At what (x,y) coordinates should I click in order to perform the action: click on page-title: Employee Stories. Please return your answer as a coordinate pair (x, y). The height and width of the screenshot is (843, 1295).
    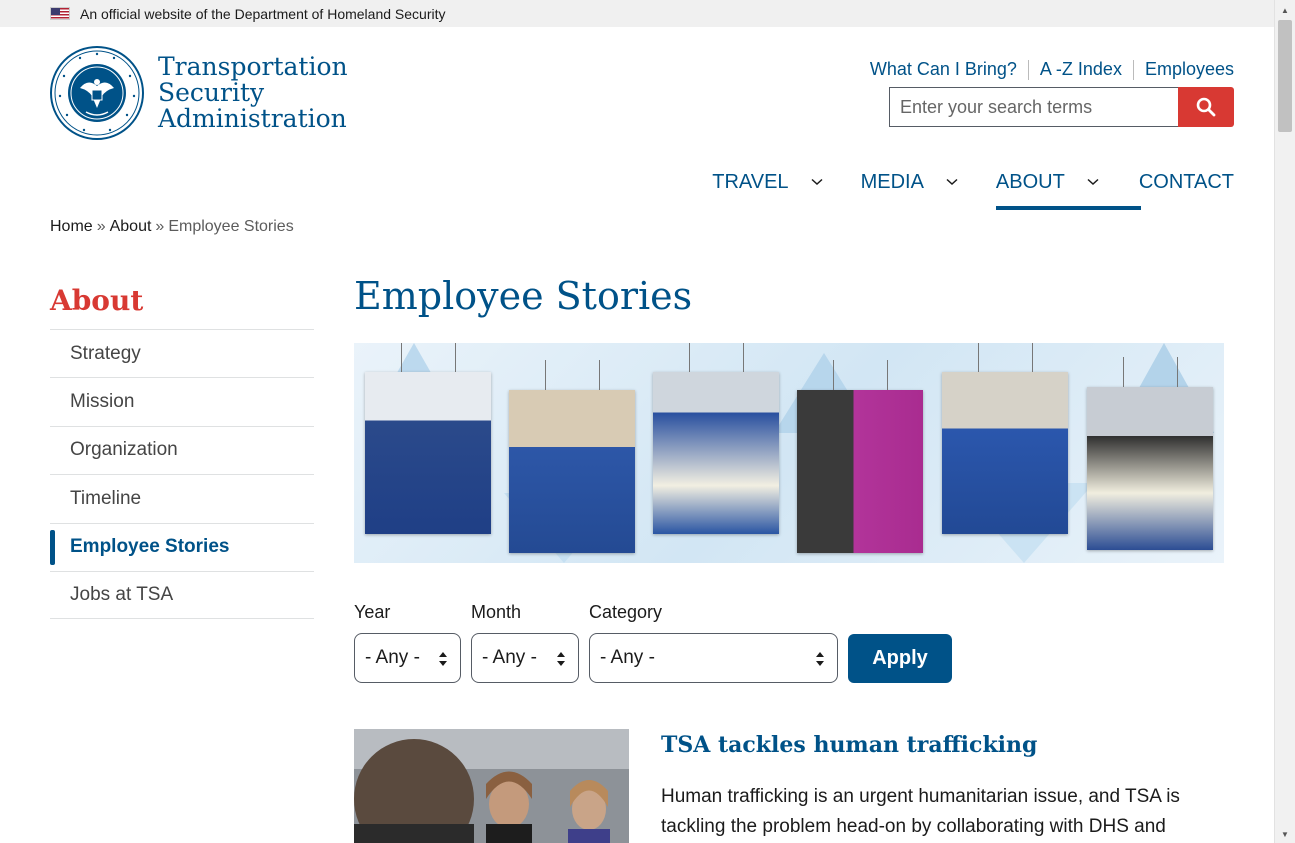
    Looking at the image, I should click on (523, 296).